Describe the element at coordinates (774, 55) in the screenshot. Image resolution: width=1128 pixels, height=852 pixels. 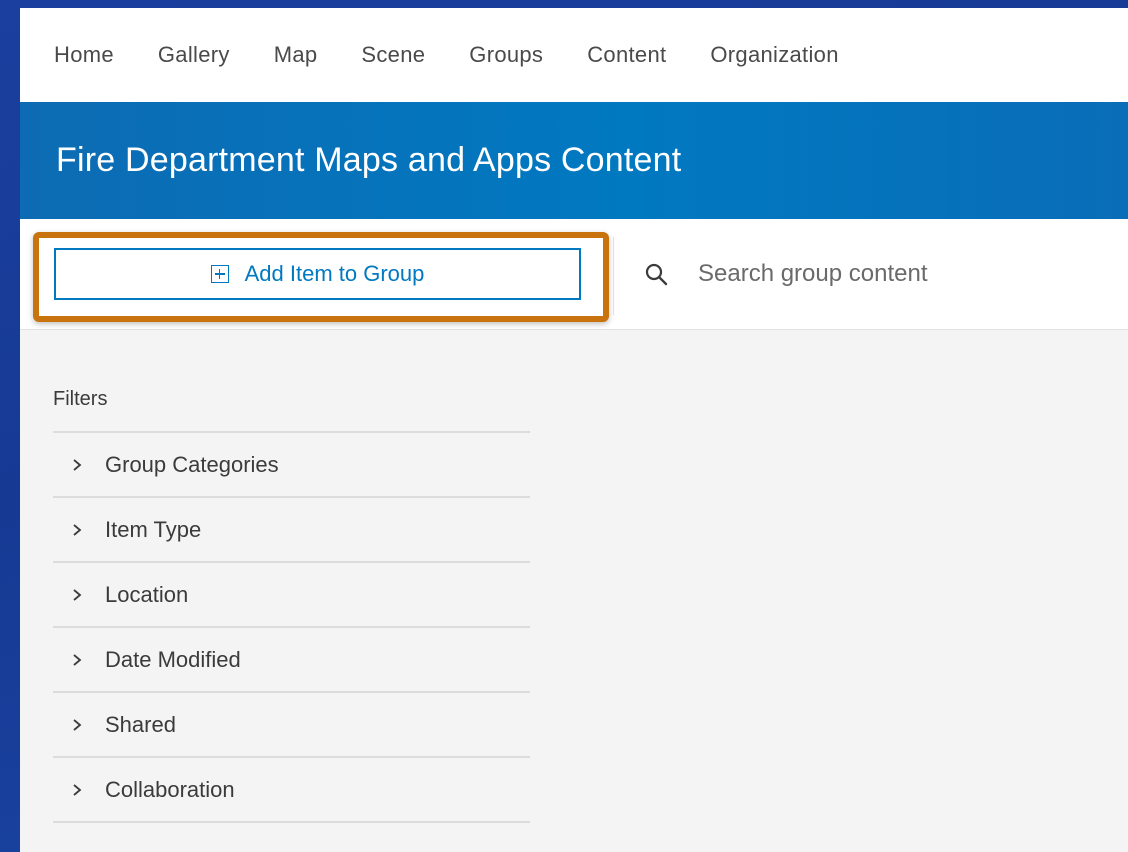
I see `nav-organization: Organization` at that location.